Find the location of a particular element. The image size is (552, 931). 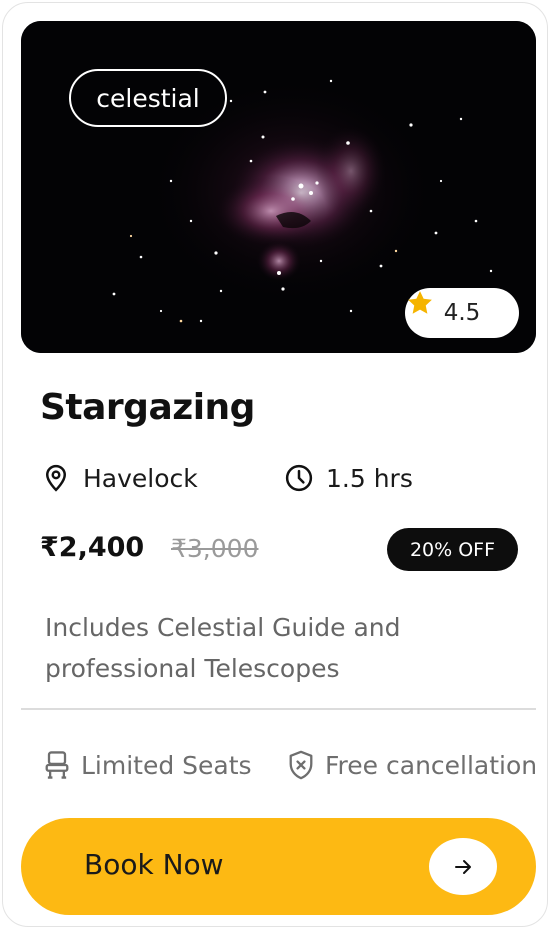

seat-icon is located at coordinates (57, 765).